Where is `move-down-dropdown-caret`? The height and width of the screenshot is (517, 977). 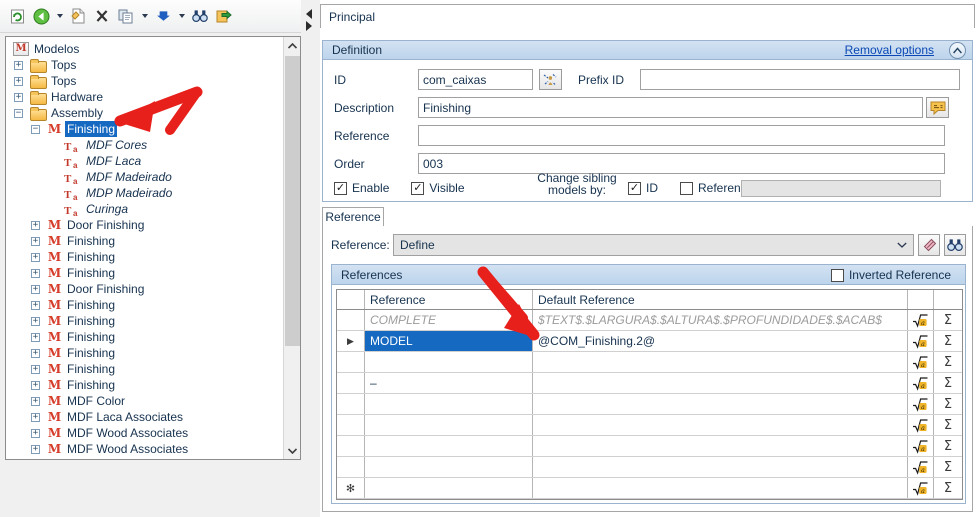 move-down-dropdown-caret is located at coordinates (181, 16).